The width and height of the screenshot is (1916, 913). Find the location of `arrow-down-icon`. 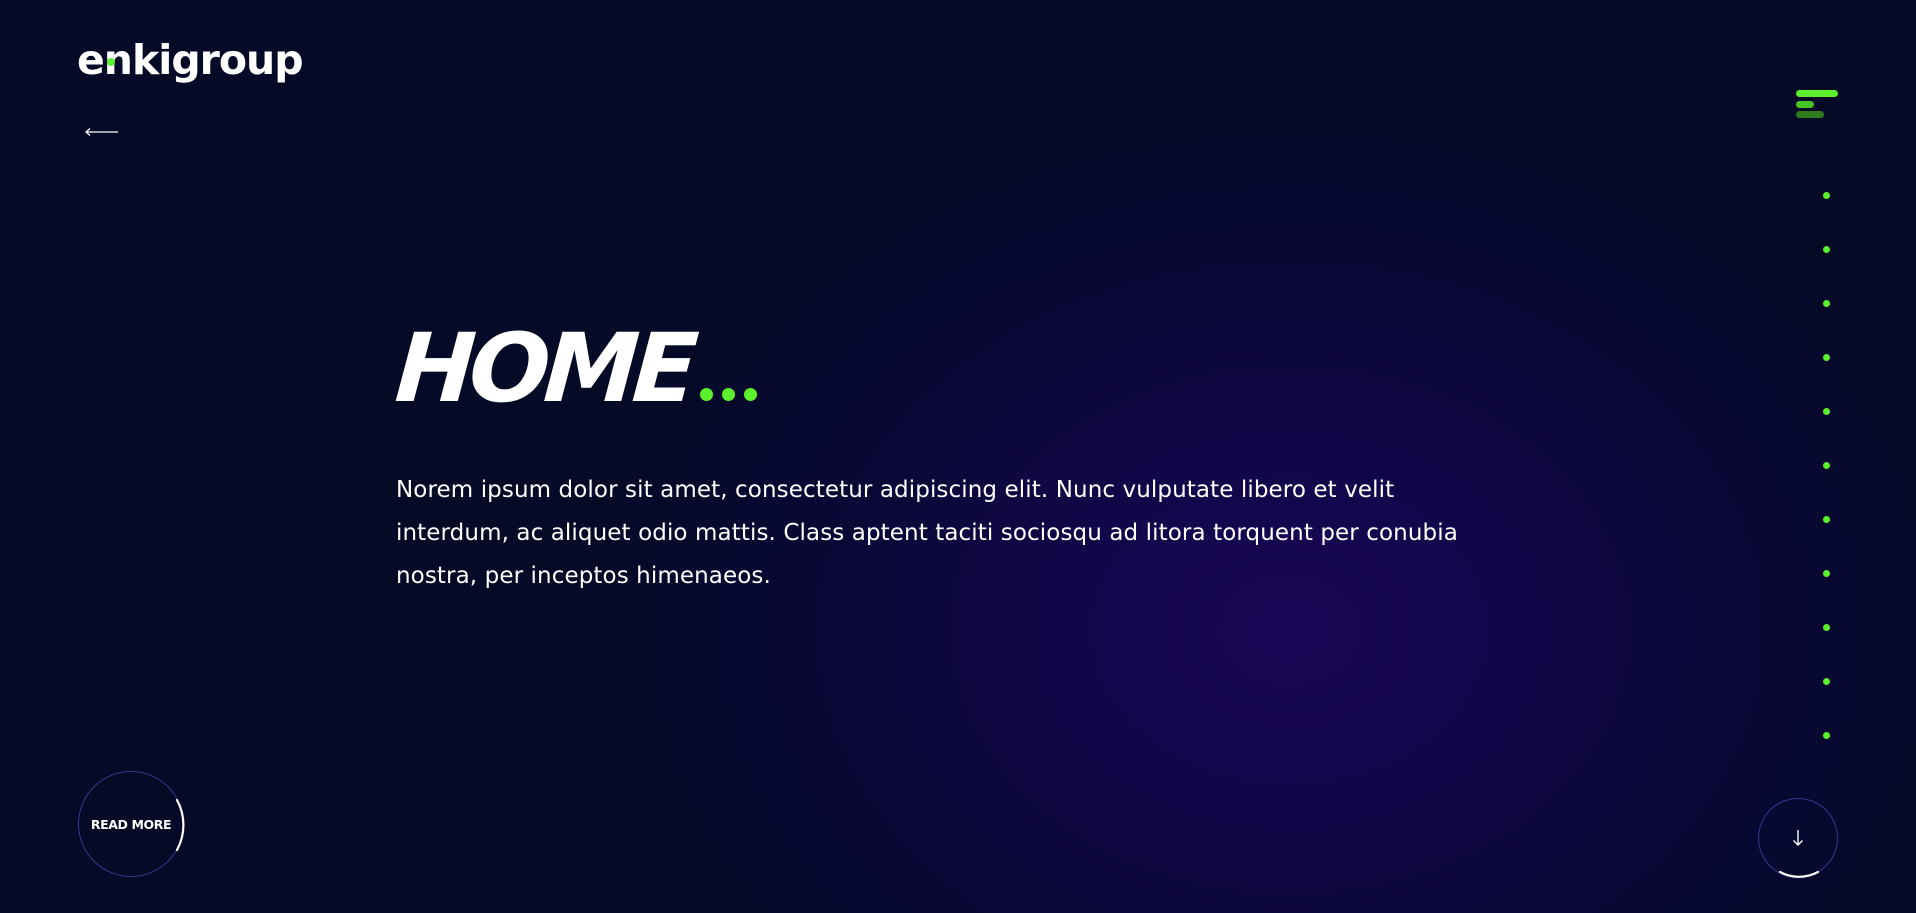

arrow-down-icon is located at coordinates (1798, 838).